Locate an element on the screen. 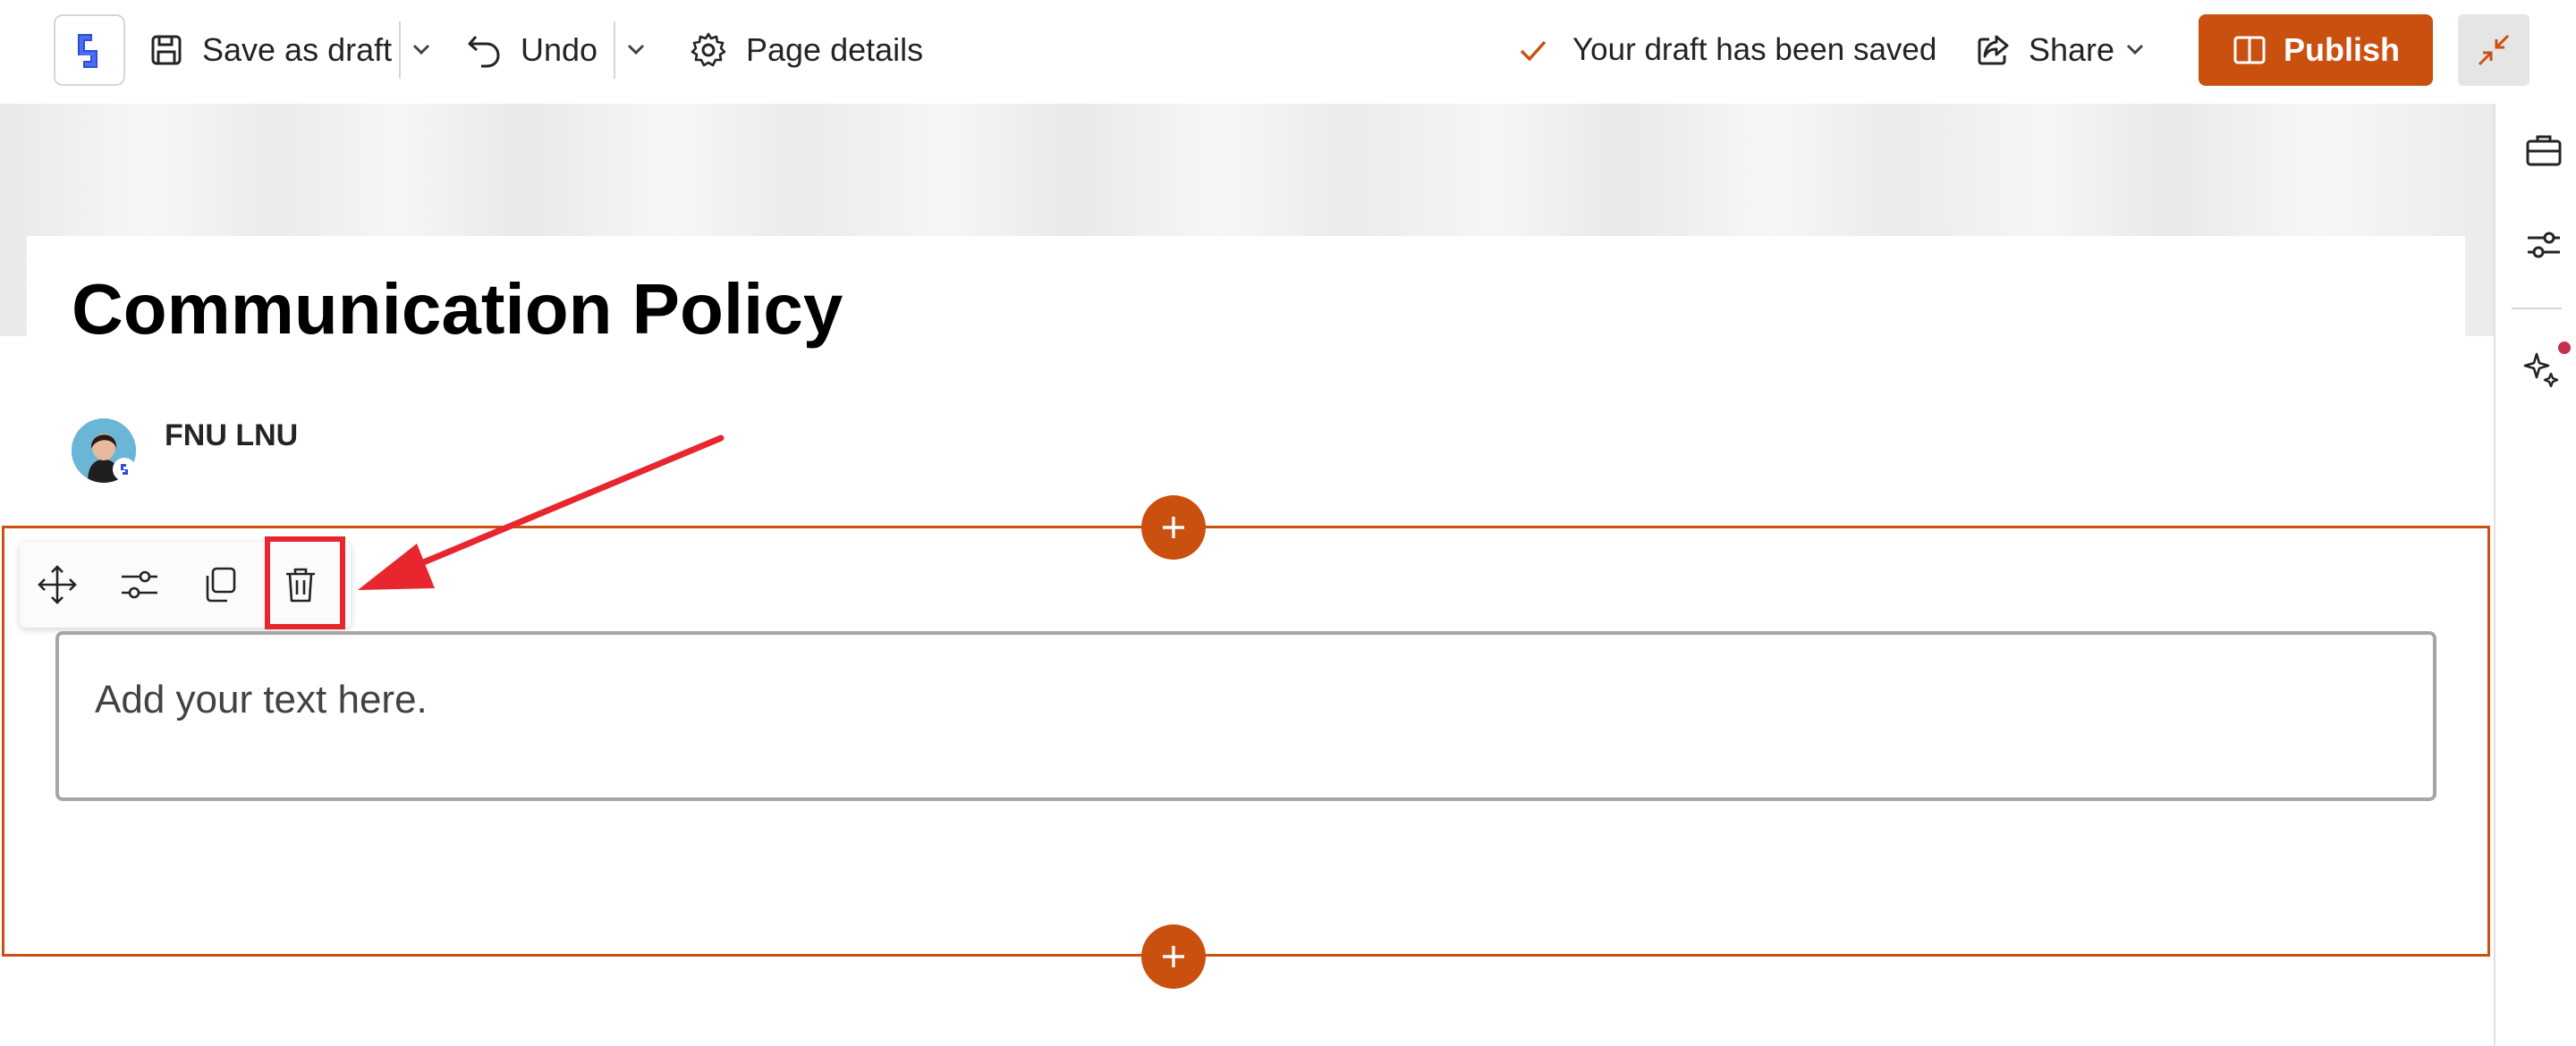 The width and height of the screenshot is (2576, 1046). page-details-label: Page details is located at coordinates (835, 50).